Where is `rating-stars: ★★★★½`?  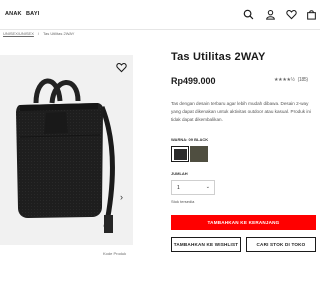 rating-stars: ★★★★½ is located at coordinates (284, 80).